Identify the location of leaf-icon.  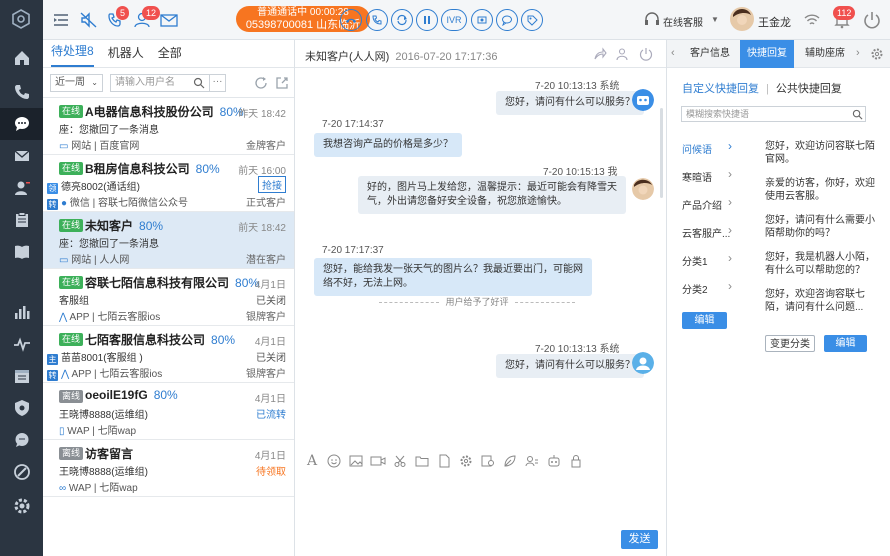
(510, 461).